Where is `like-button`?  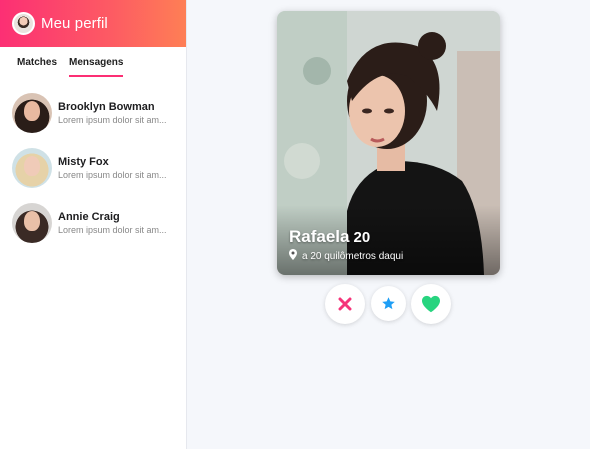 like-button is located at coordinates (431, 304).